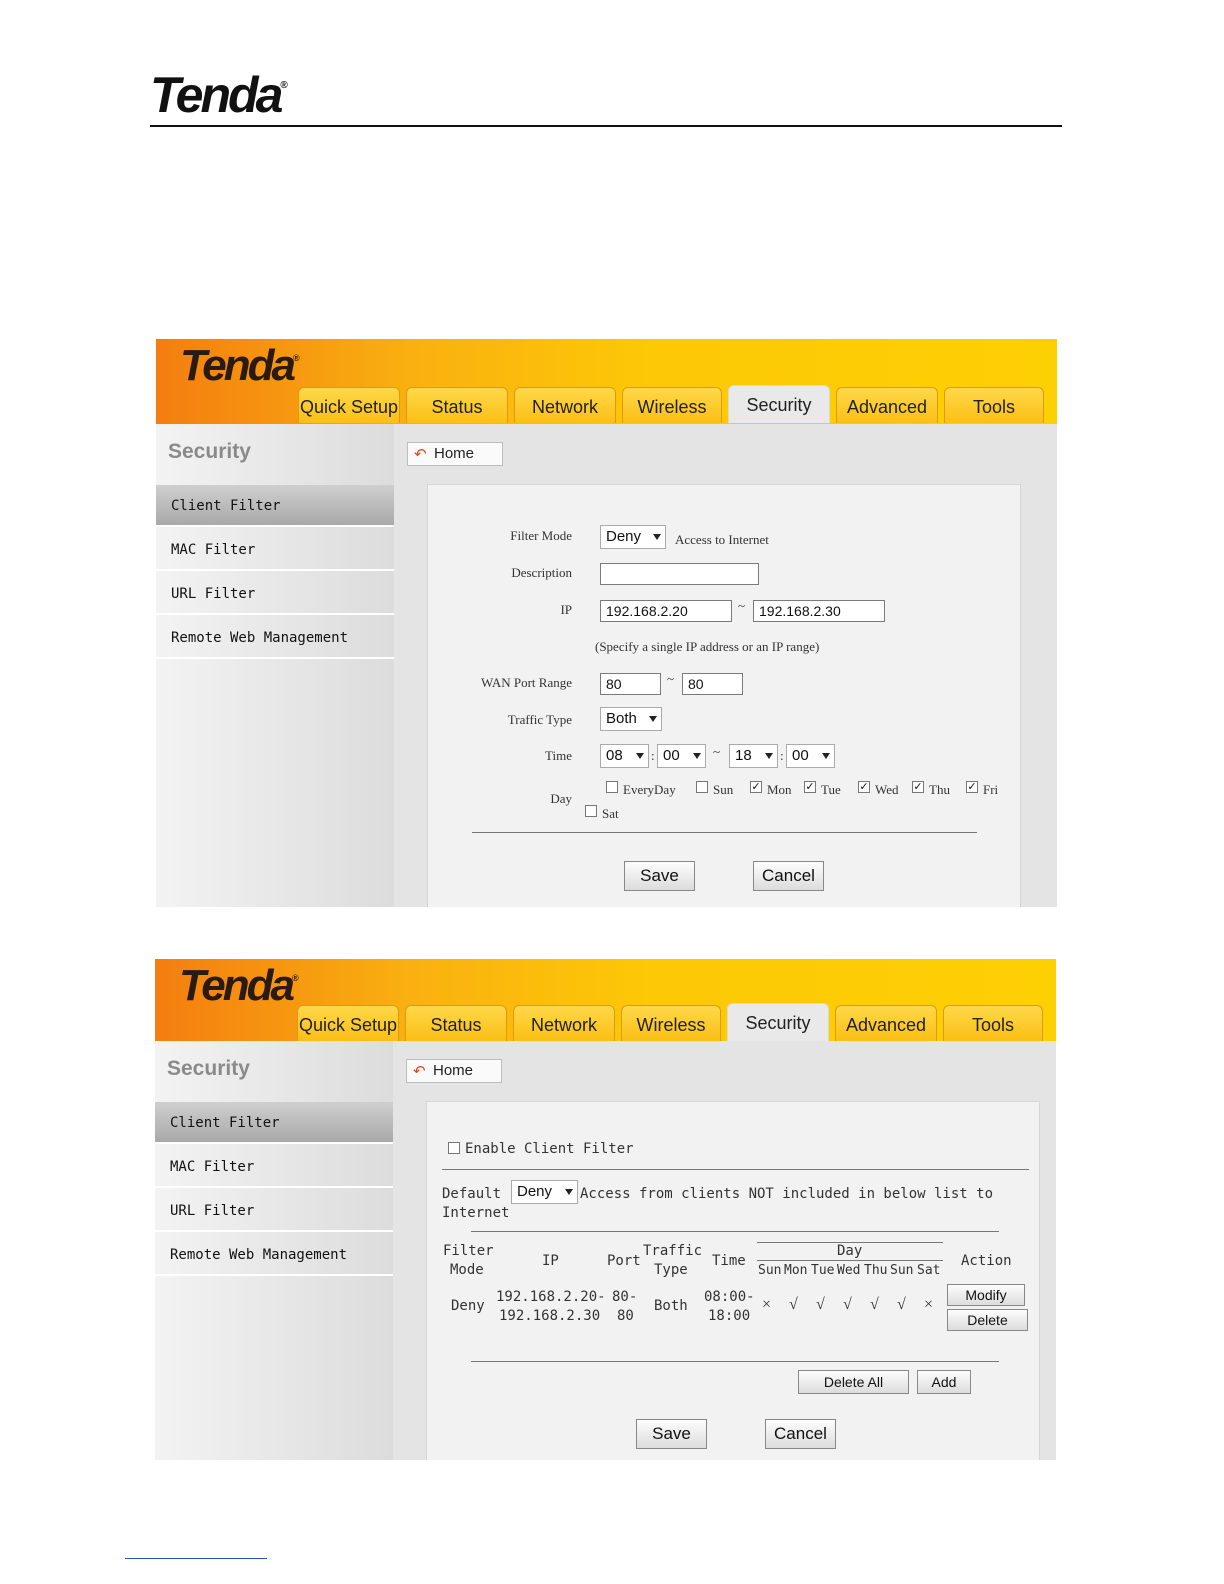 The height and width of the screenshot is (1584, 1224). Describe the element at coordinates (986, 1295) in the screenshot. I see `modify-button: Modify` at that location.